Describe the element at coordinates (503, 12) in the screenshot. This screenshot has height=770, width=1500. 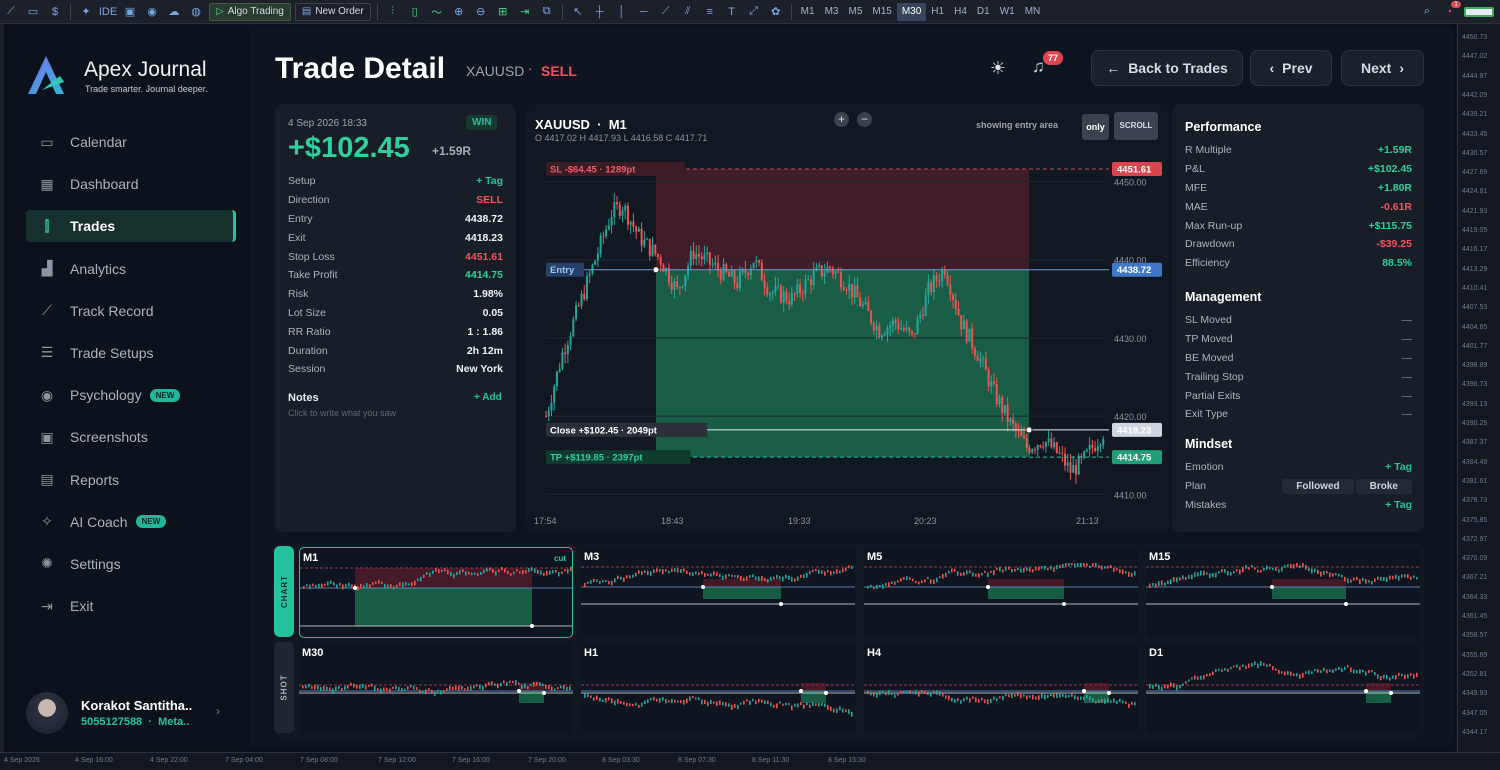
I see `grid-icon: ⊞` at that location.